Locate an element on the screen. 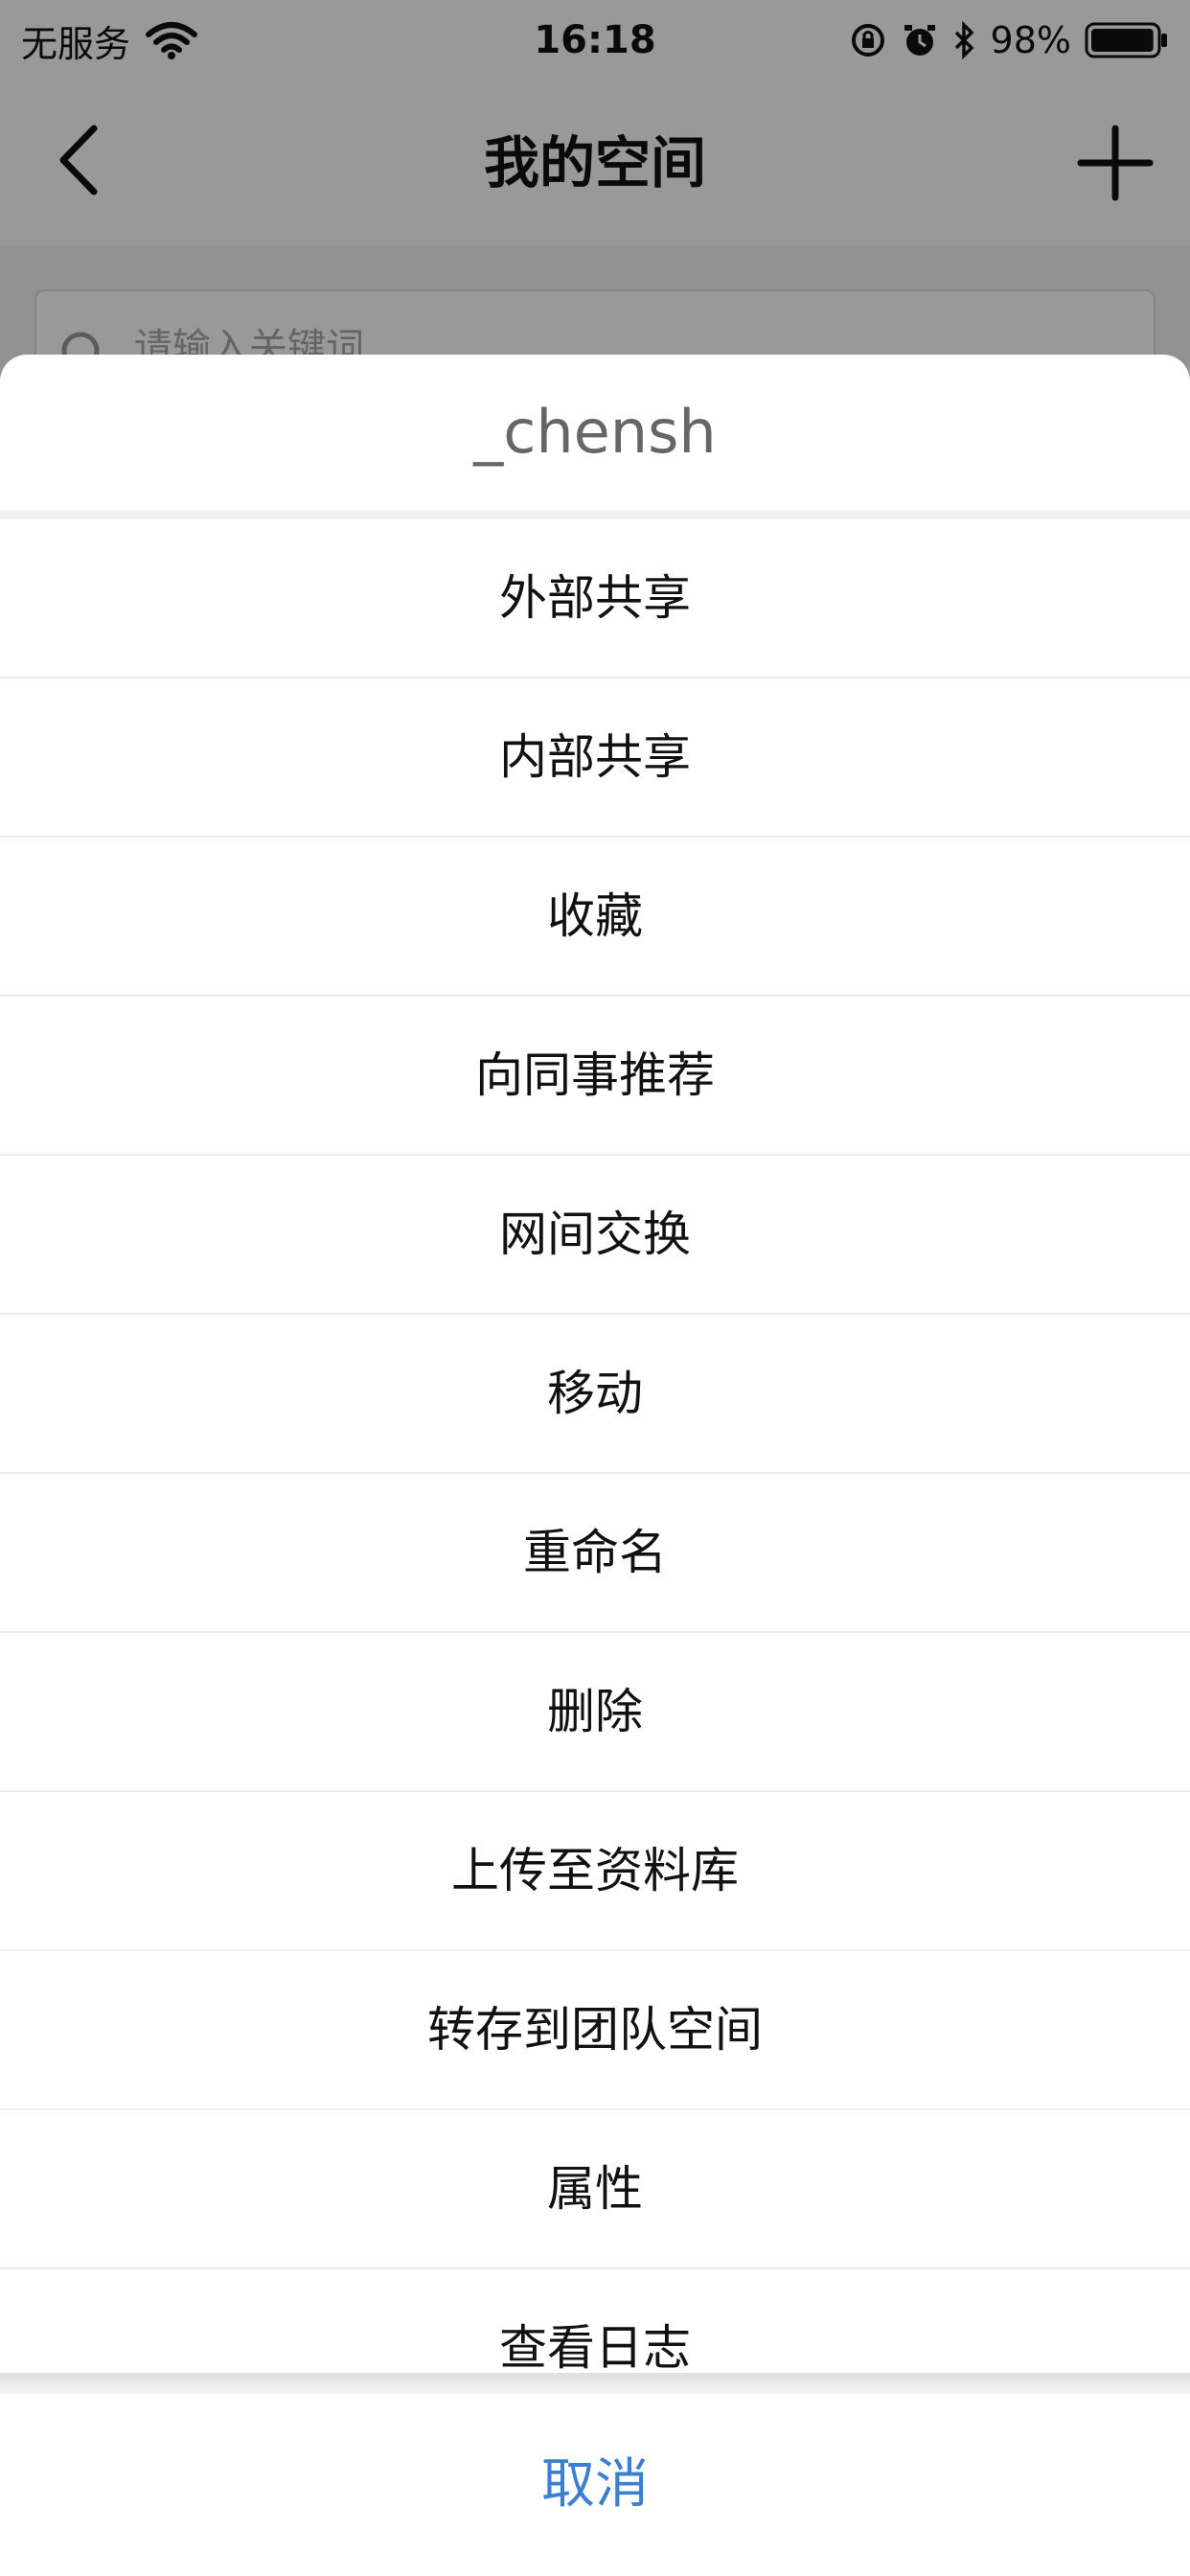 Image resolution: width=1190 pixels, height=2576 pixels. action-network-exchange: 网间交换 is located at coordinates (595, 1235).